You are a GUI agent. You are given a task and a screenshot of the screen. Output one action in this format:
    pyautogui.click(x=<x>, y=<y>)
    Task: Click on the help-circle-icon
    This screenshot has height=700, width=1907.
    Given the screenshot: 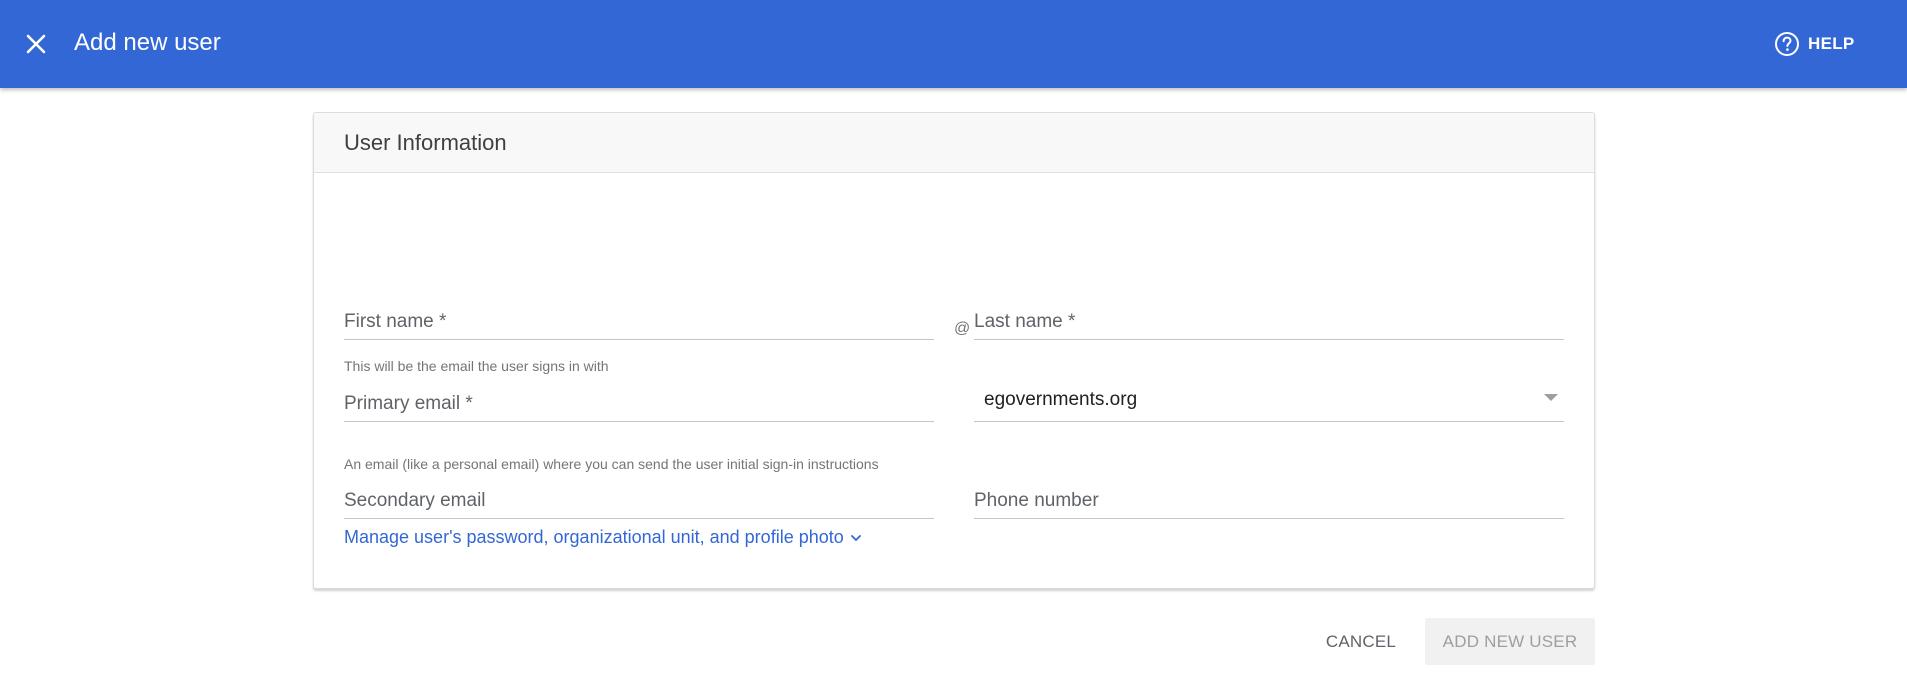 What is the action you would take?
    pyautogui.click(x=1787, y=44)
    